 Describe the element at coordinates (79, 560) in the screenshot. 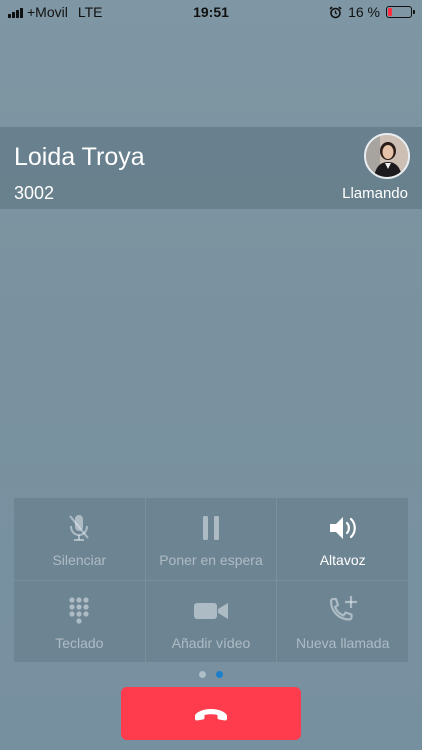

I see `mute-label: Silenciar` at that location.